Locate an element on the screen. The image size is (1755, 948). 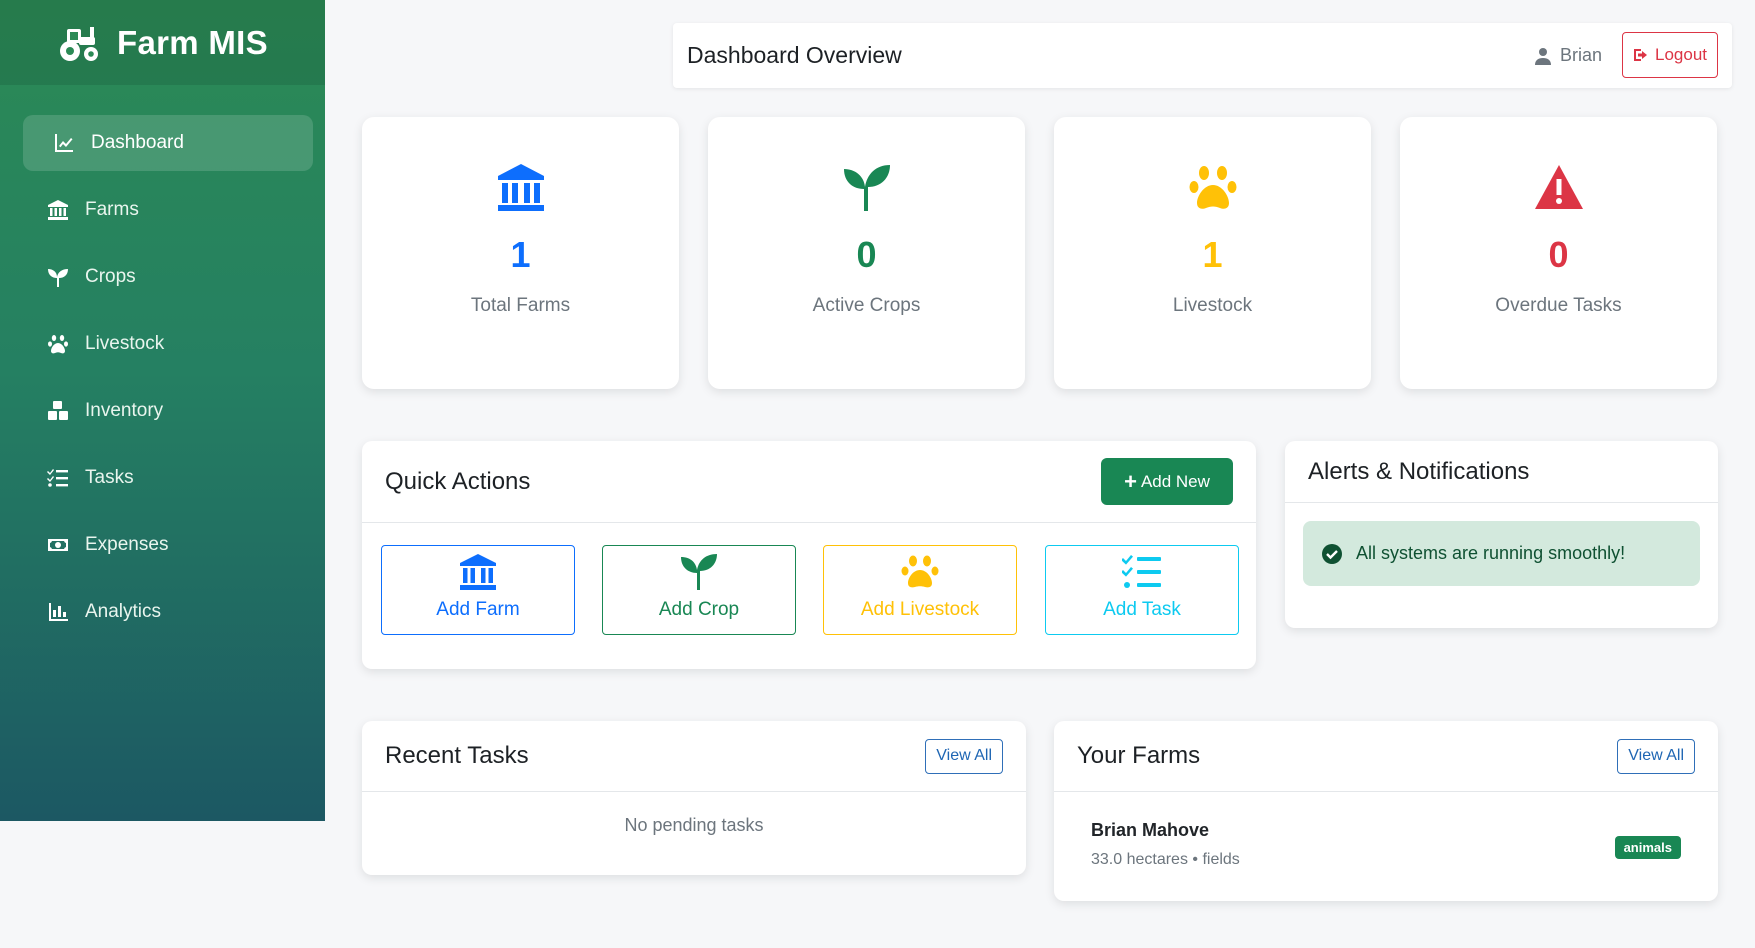
logout-label: Logout is located at coordinates (1681, 54).